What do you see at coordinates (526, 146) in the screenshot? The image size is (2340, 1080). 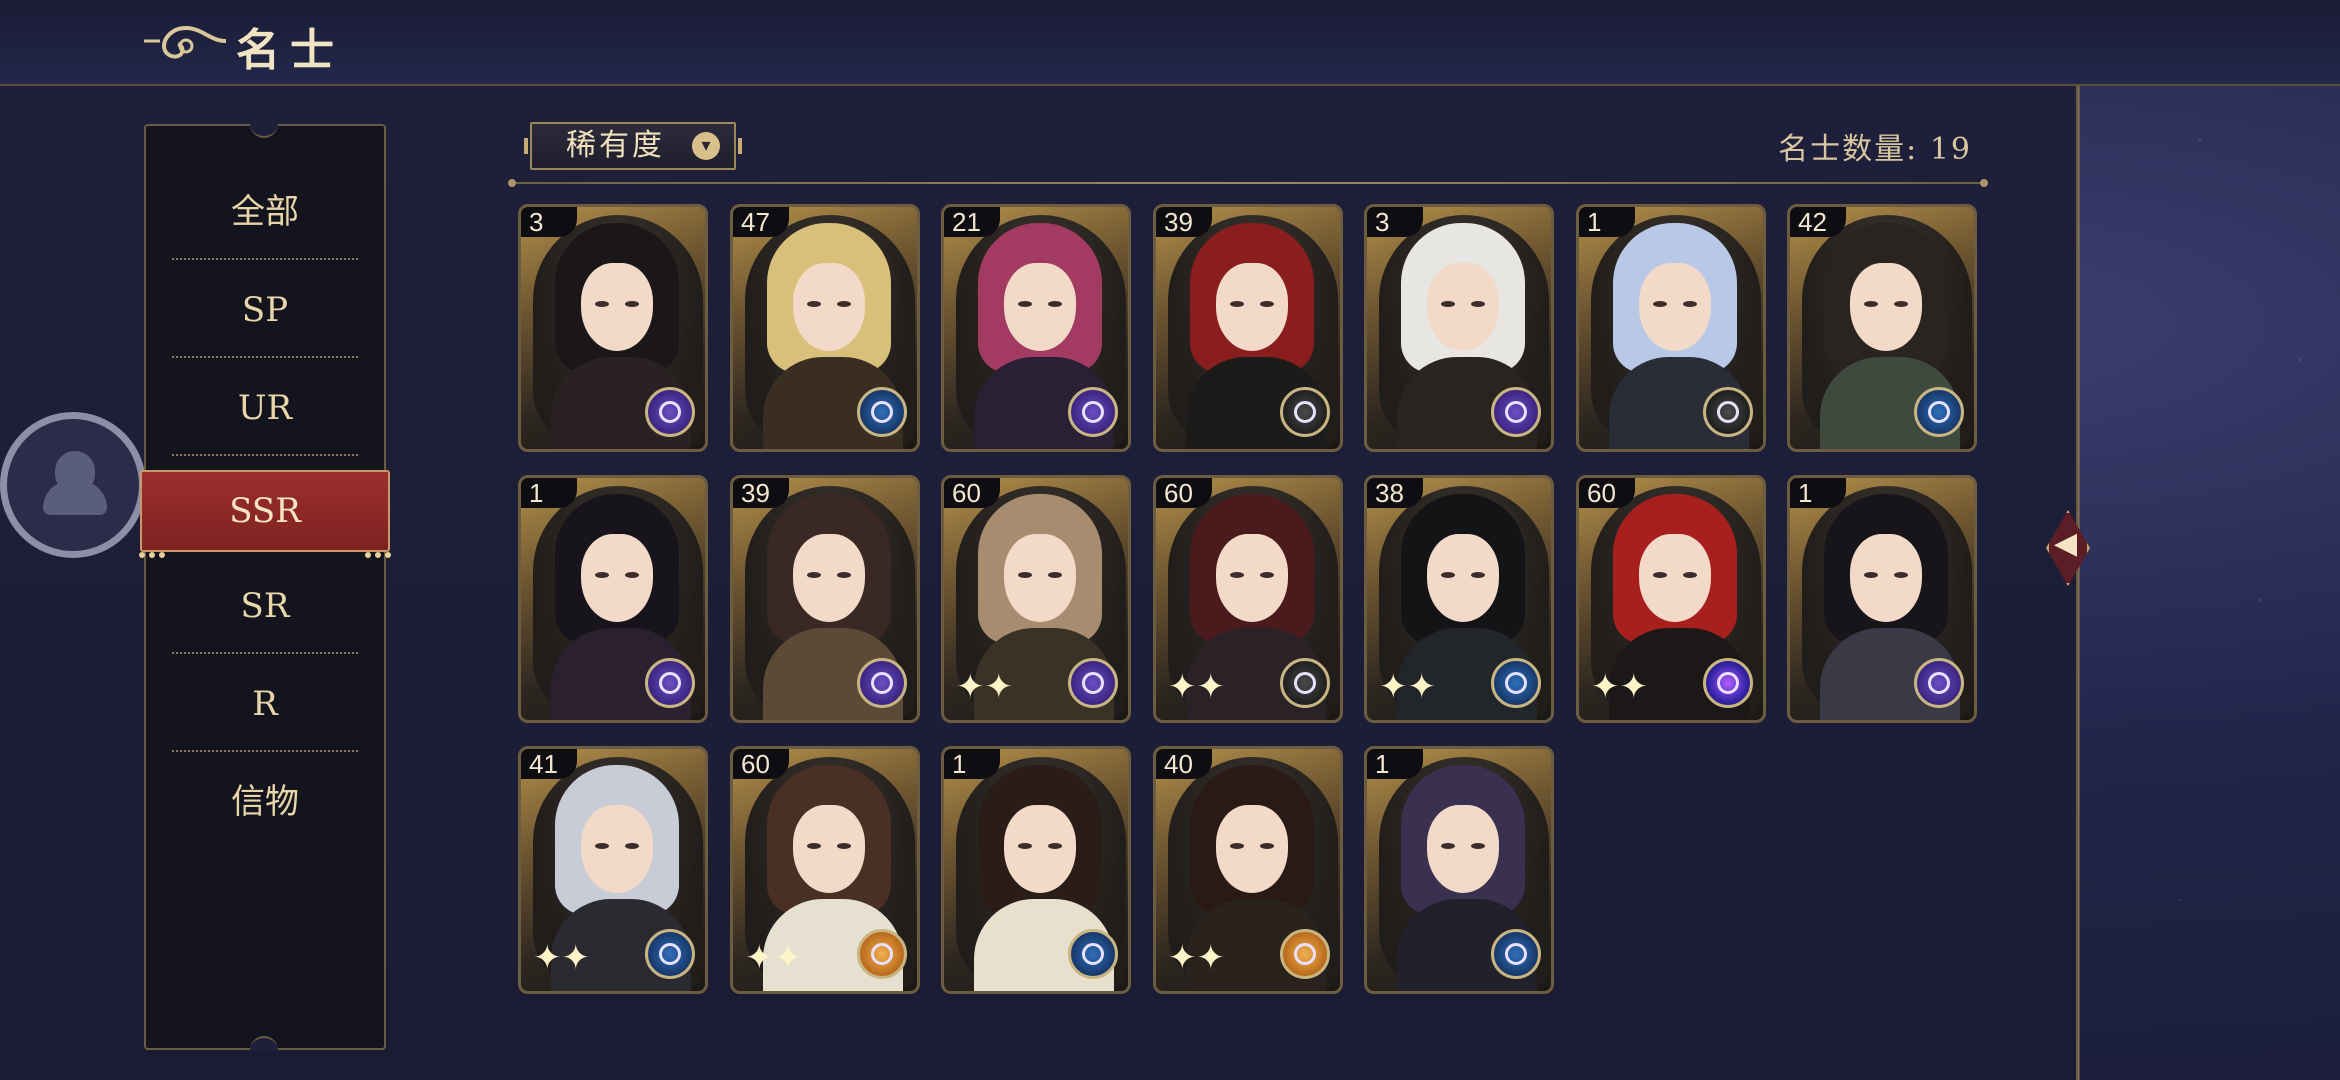 I see `filter-tick` at bounding box center [526, 146].